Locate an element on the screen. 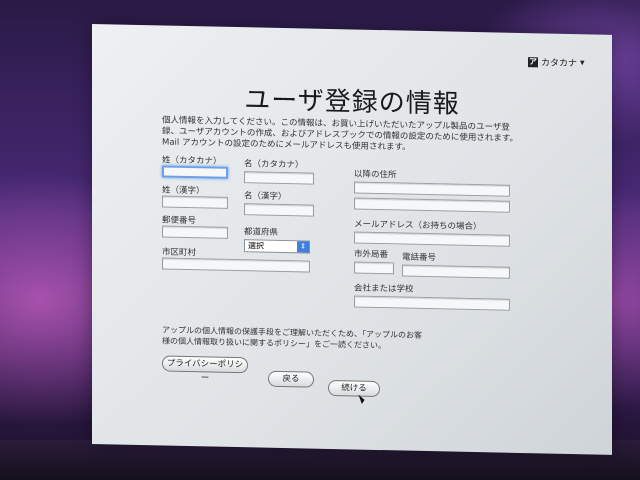 The image size is (640, 480). company-field is located at coordinates (432, 303).